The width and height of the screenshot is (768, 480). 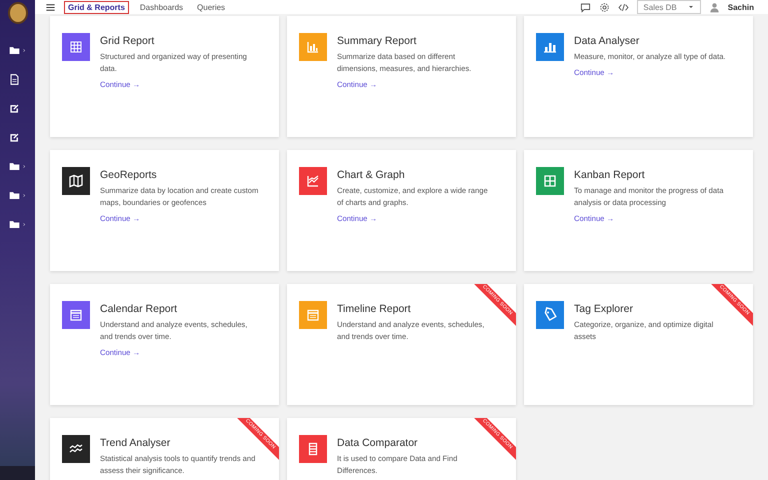 What do you see at coordinates (603, 309) in the screenshot?
I see `card-title: Tag Explorer` at bounding box center [603, 309].